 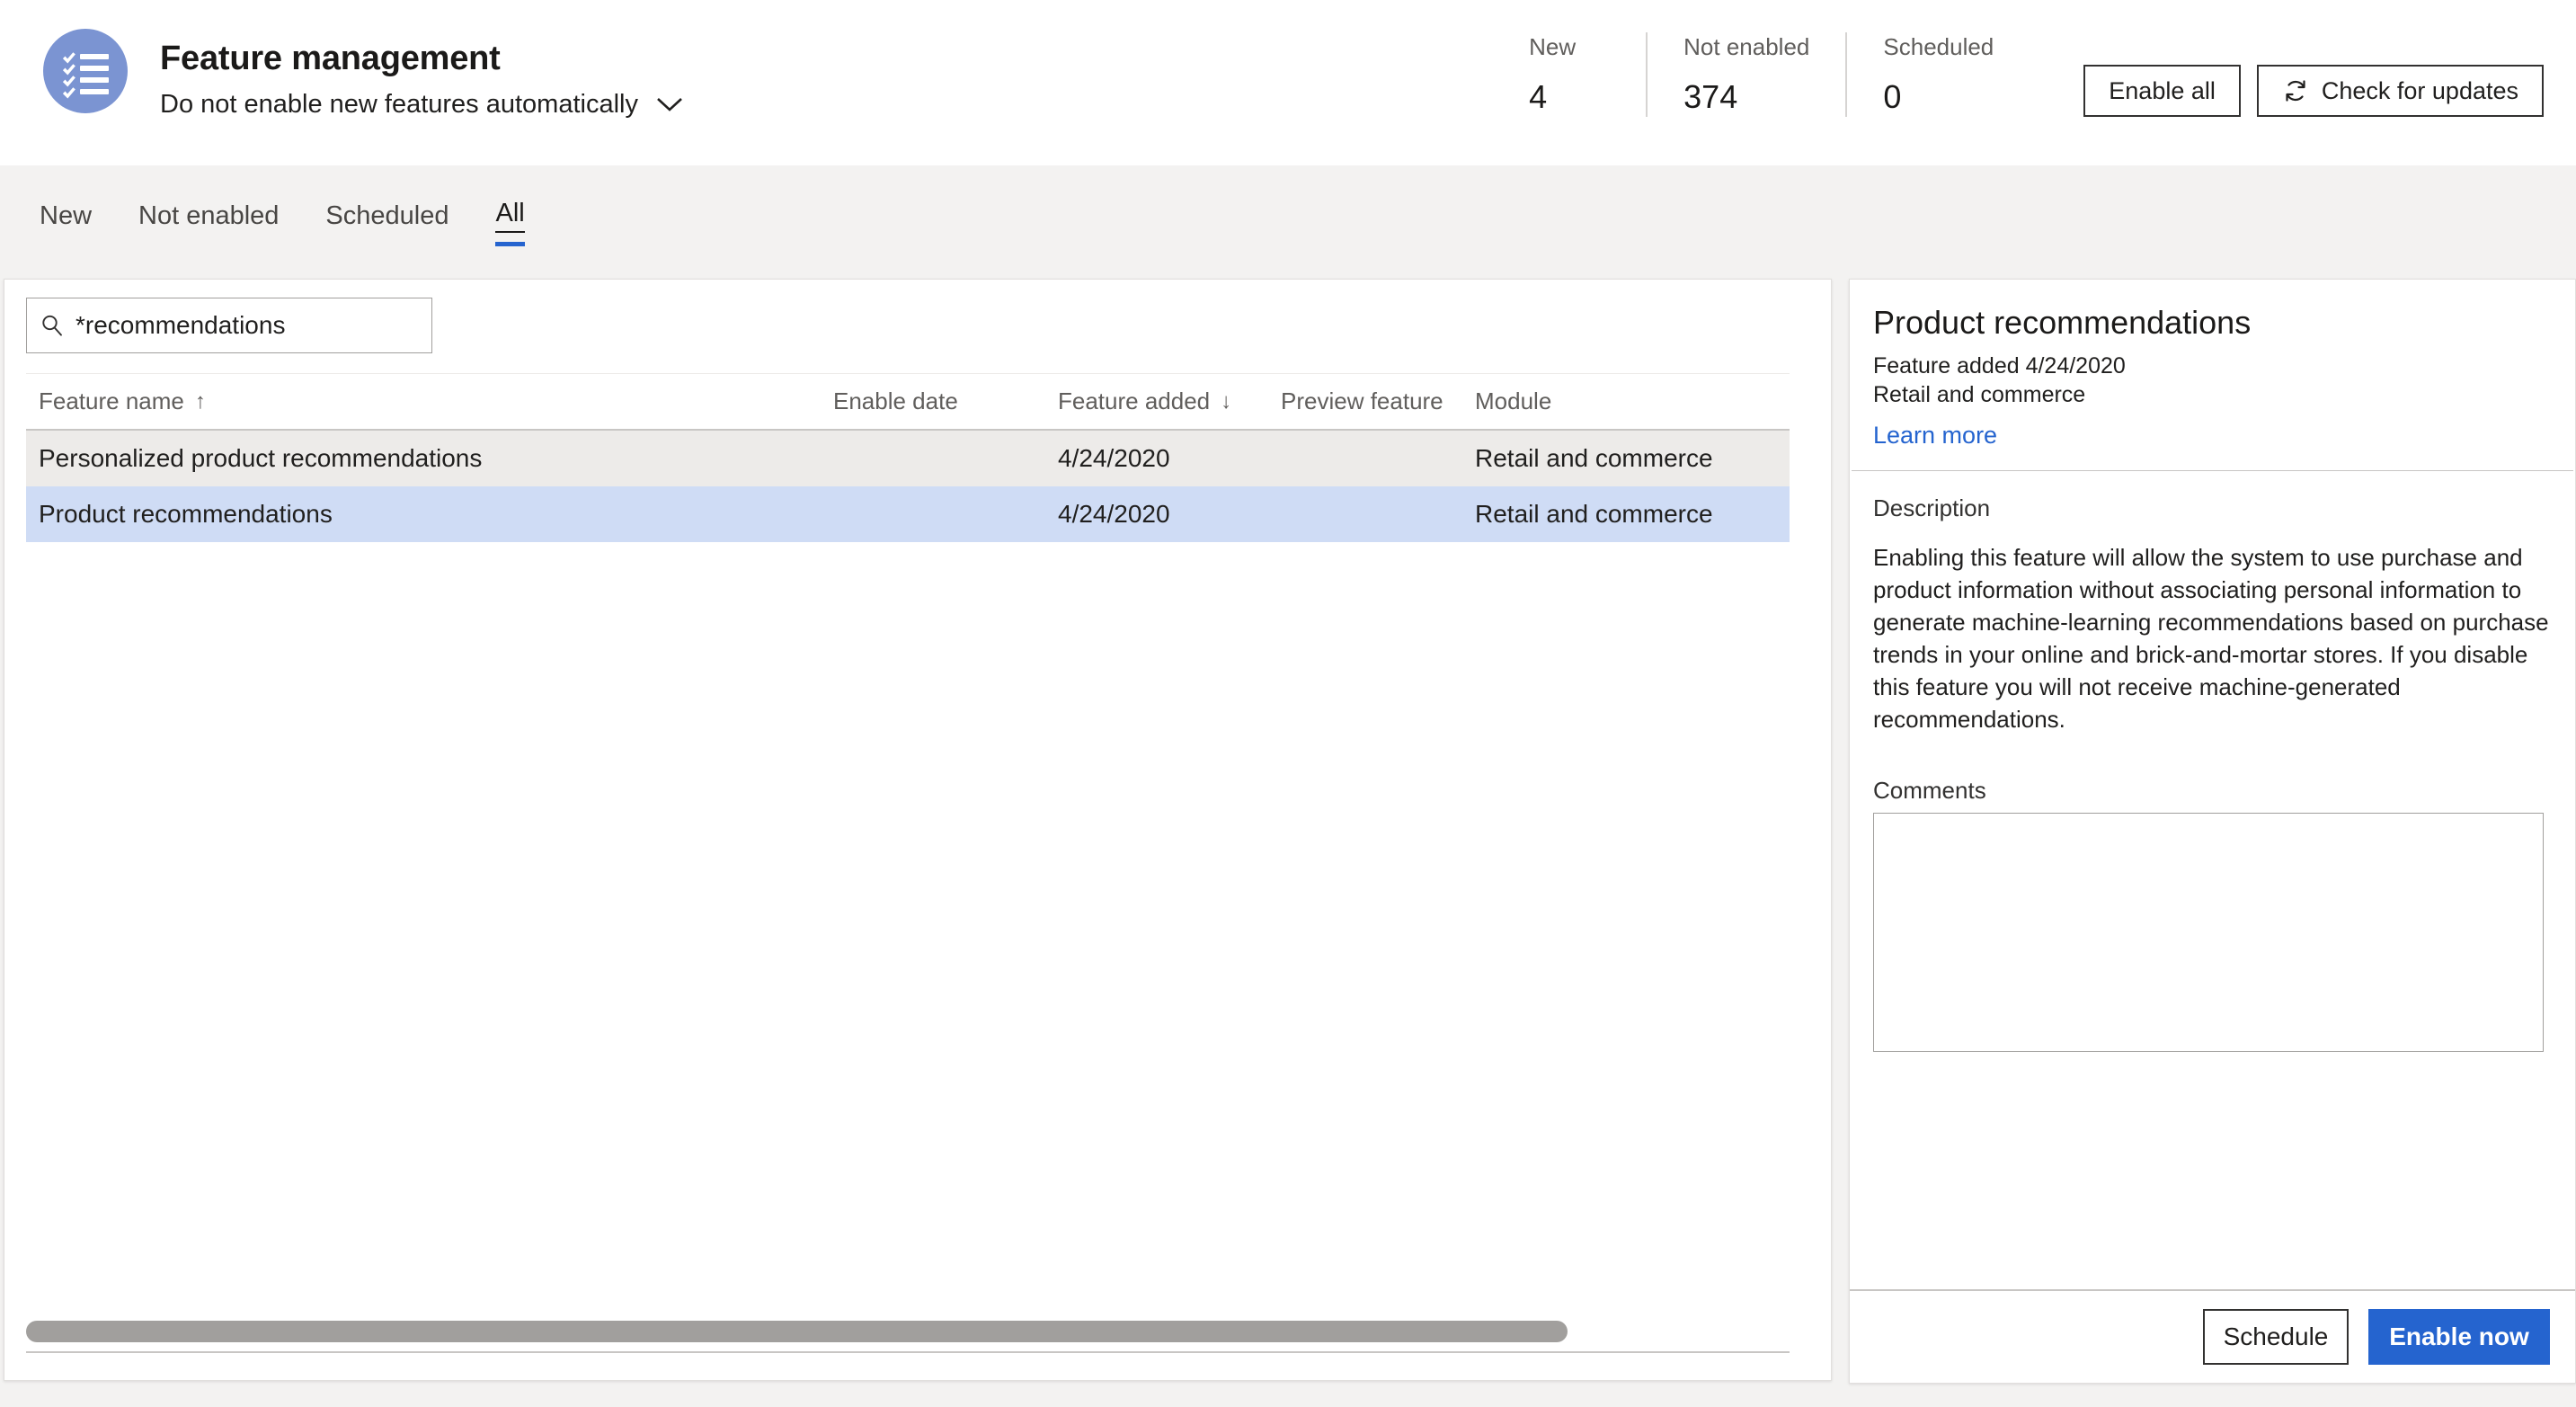 I want to click on tab-all-label: All, so click(x=510, y=216).